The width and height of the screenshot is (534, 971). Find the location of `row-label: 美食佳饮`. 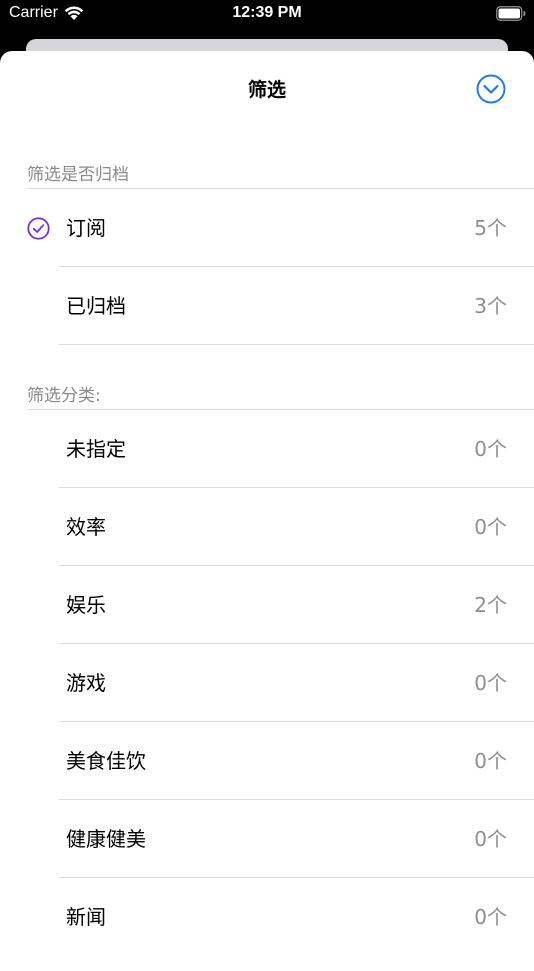

row-label: 美食佳饮 is located at coordinates (106, 761).